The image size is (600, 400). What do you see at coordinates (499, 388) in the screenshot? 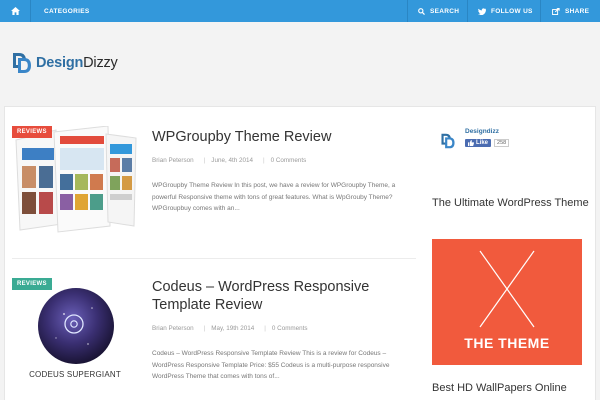
I see `widget-title: Best HD WallPapers Online` at bounding box center [499, 388].